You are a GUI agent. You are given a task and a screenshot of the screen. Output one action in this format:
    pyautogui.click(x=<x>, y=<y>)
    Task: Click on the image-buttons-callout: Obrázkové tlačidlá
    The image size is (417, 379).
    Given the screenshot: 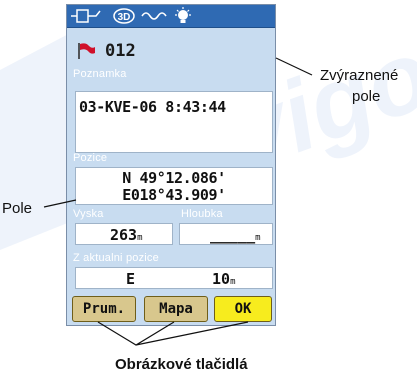 What is the action you would take?
    pyautogui.click(x=181, y=364)
    